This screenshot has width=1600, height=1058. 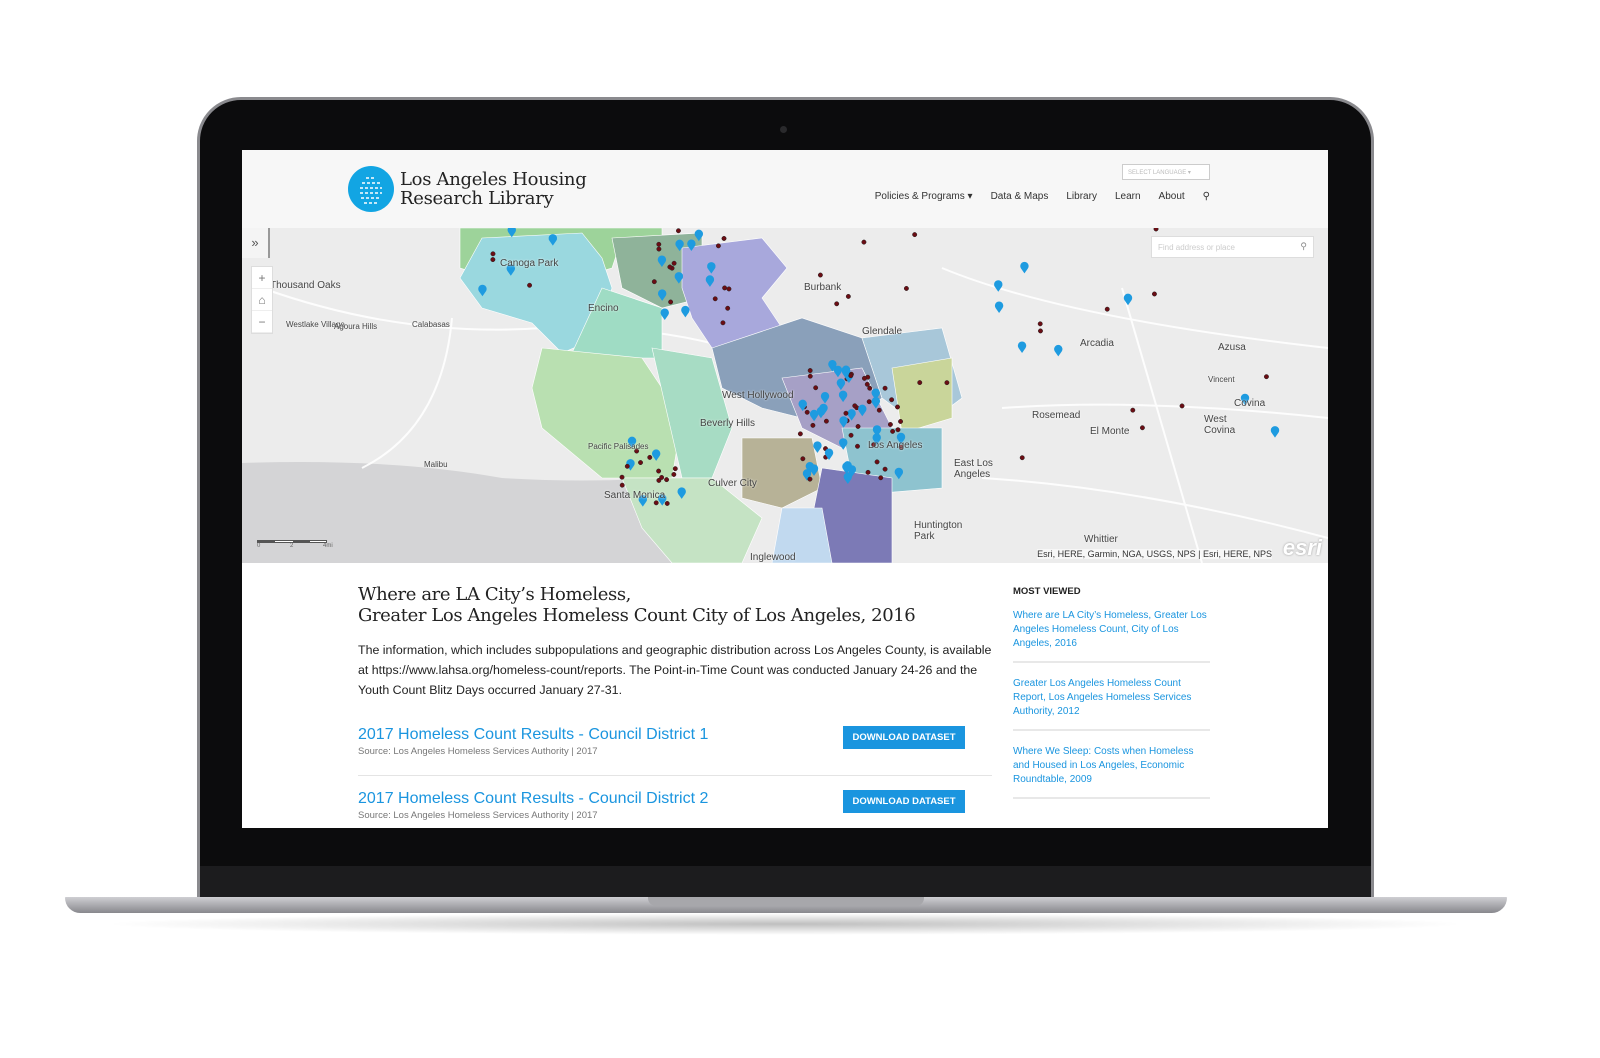 What do you see at coordinates (786, 901) in the screenshot?
I see `laptop-notch` at bounding box center [786, 901].